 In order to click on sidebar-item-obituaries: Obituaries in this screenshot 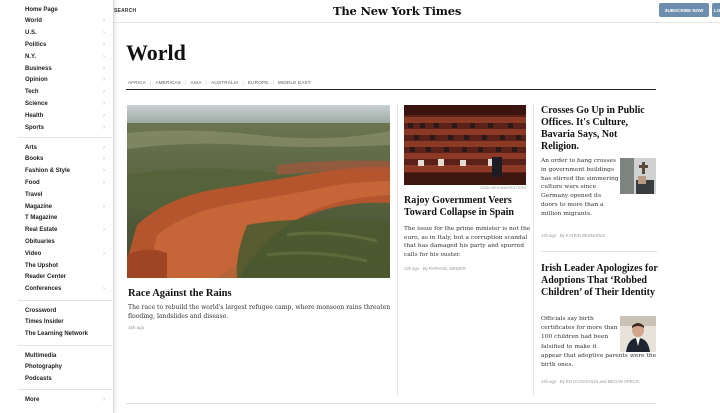, I will do `click(68, 241)`.